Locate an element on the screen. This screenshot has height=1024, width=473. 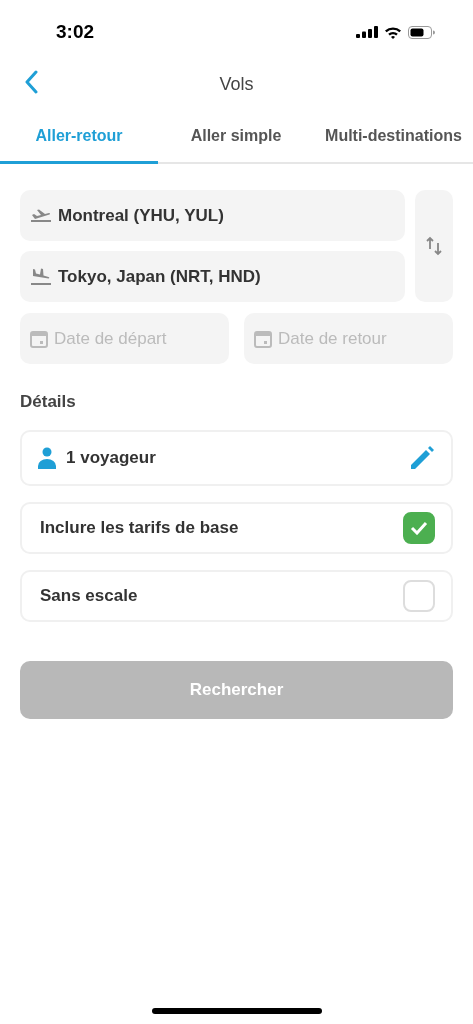
back-button is located at coordinates (31, 82).